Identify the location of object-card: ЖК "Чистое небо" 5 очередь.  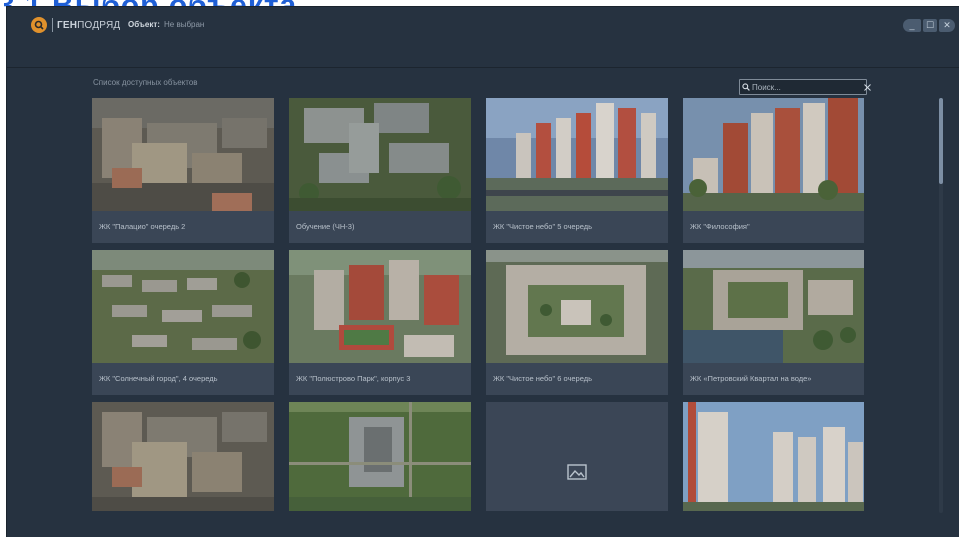
(577, 170).